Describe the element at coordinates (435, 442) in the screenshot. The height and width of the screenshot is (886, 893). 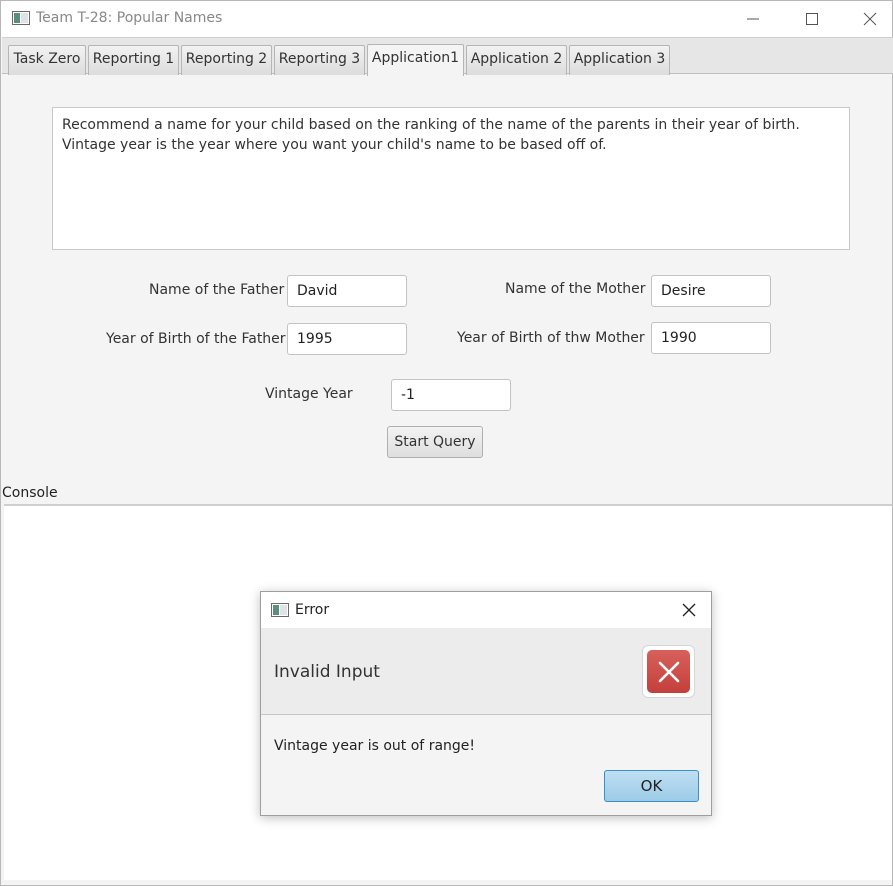
I see `start-query-button: Start Query` at that location.